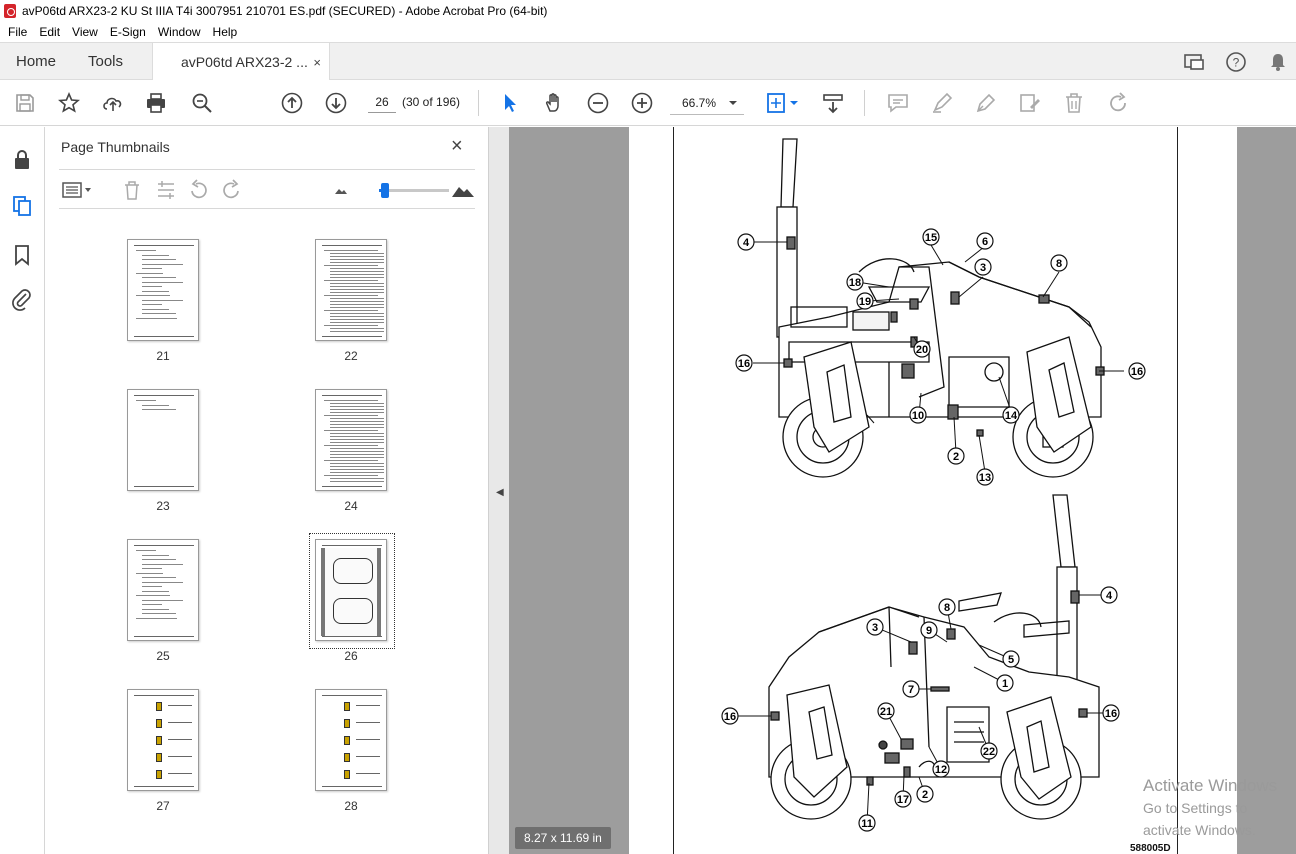  I want to click on zoom-search-icon, so click(202, 103).